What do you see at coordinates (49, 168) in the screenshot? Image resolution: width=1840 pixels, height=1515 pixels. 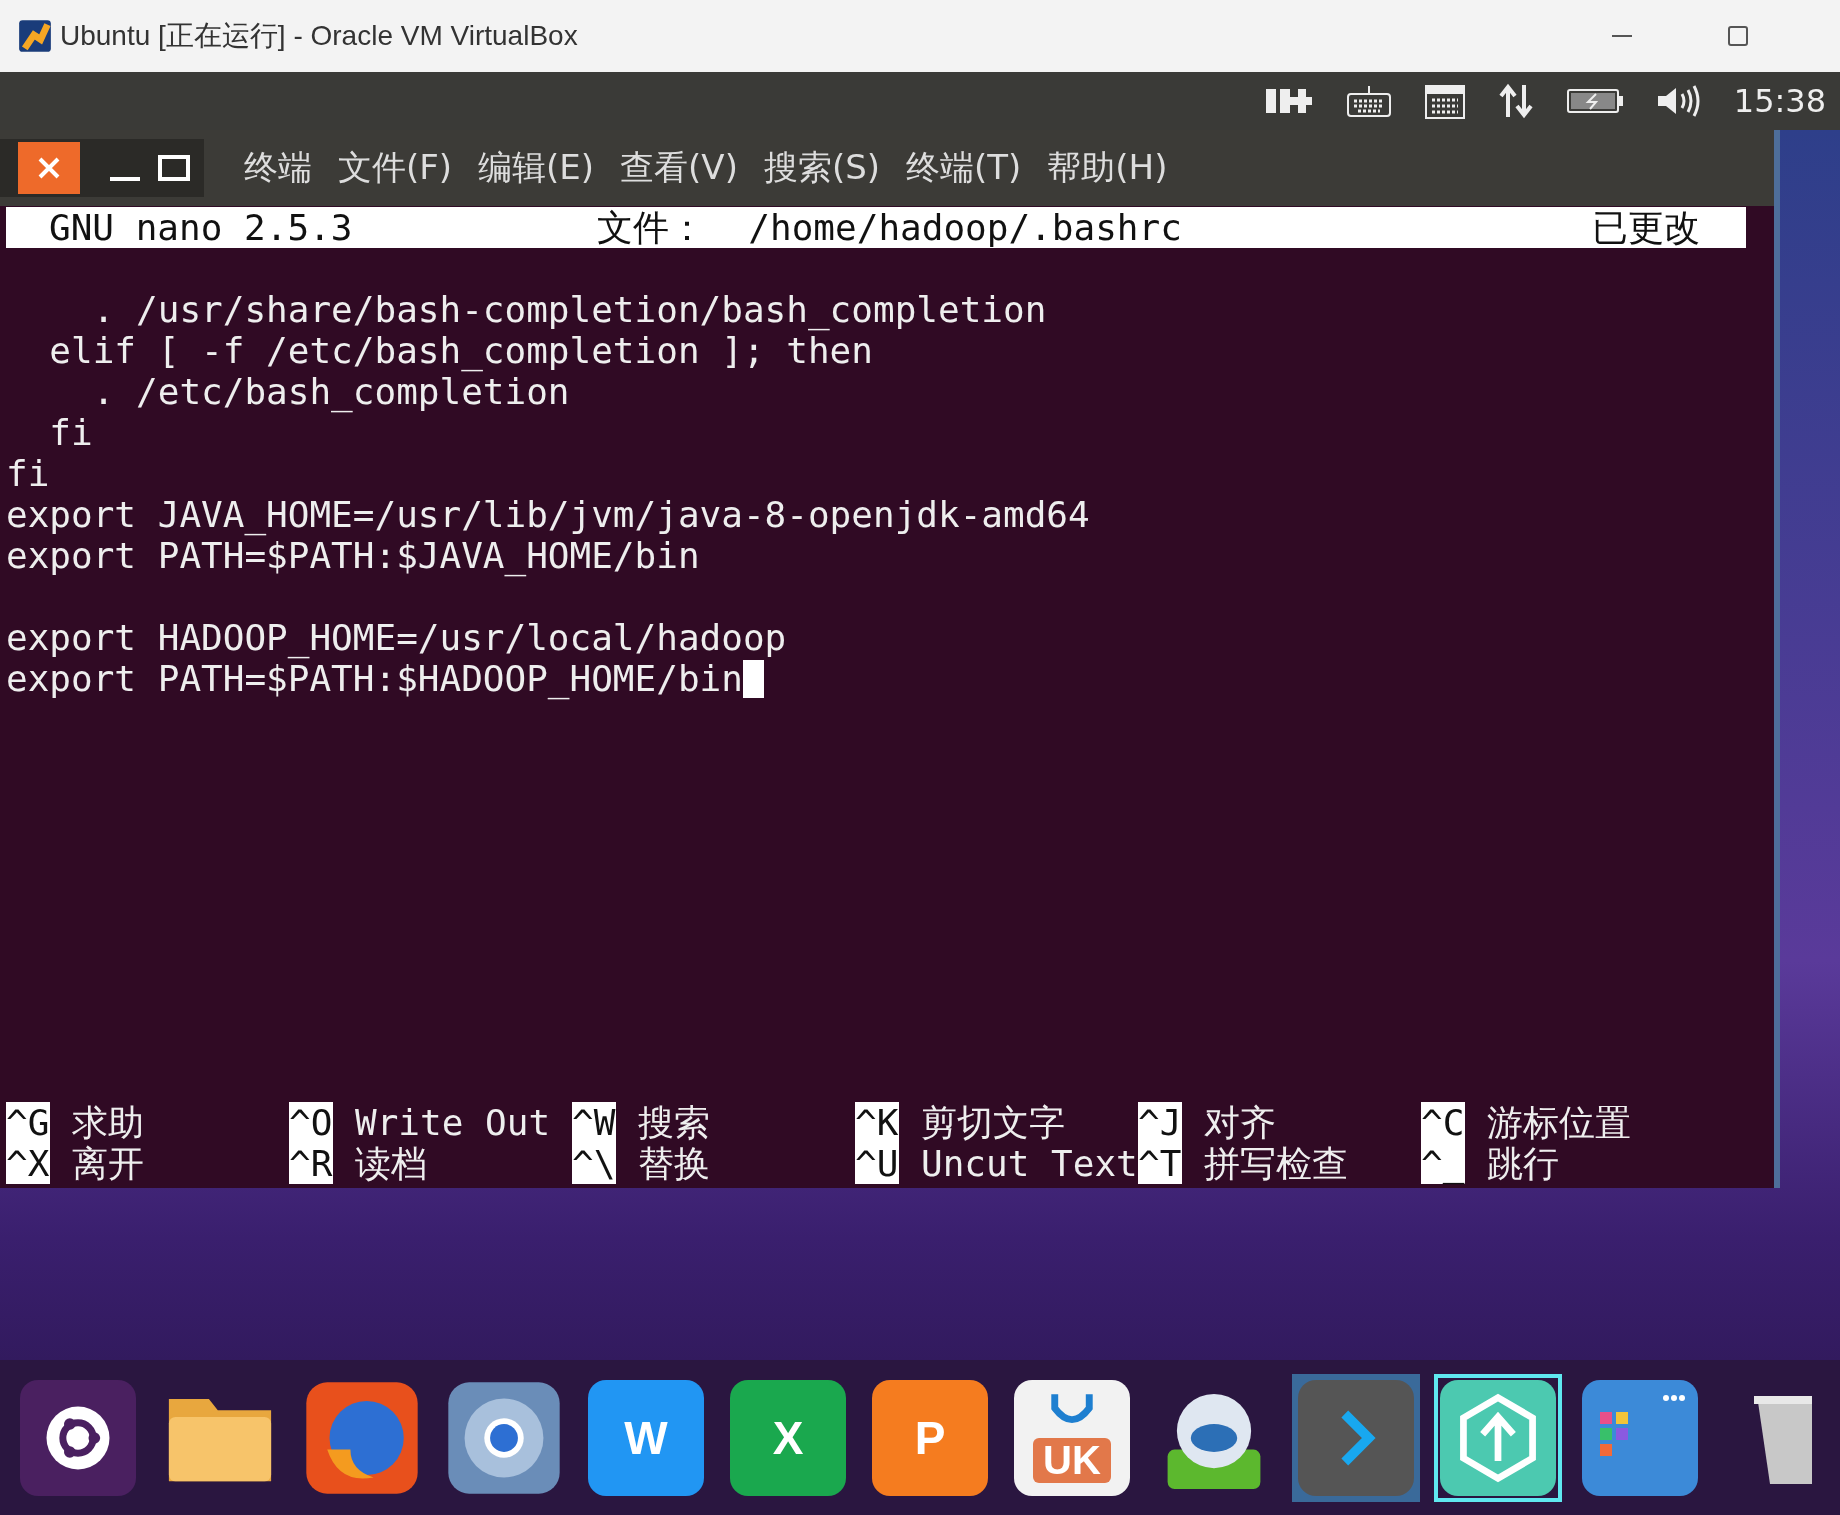 I see `close-button` at bounding box center [49, 168].